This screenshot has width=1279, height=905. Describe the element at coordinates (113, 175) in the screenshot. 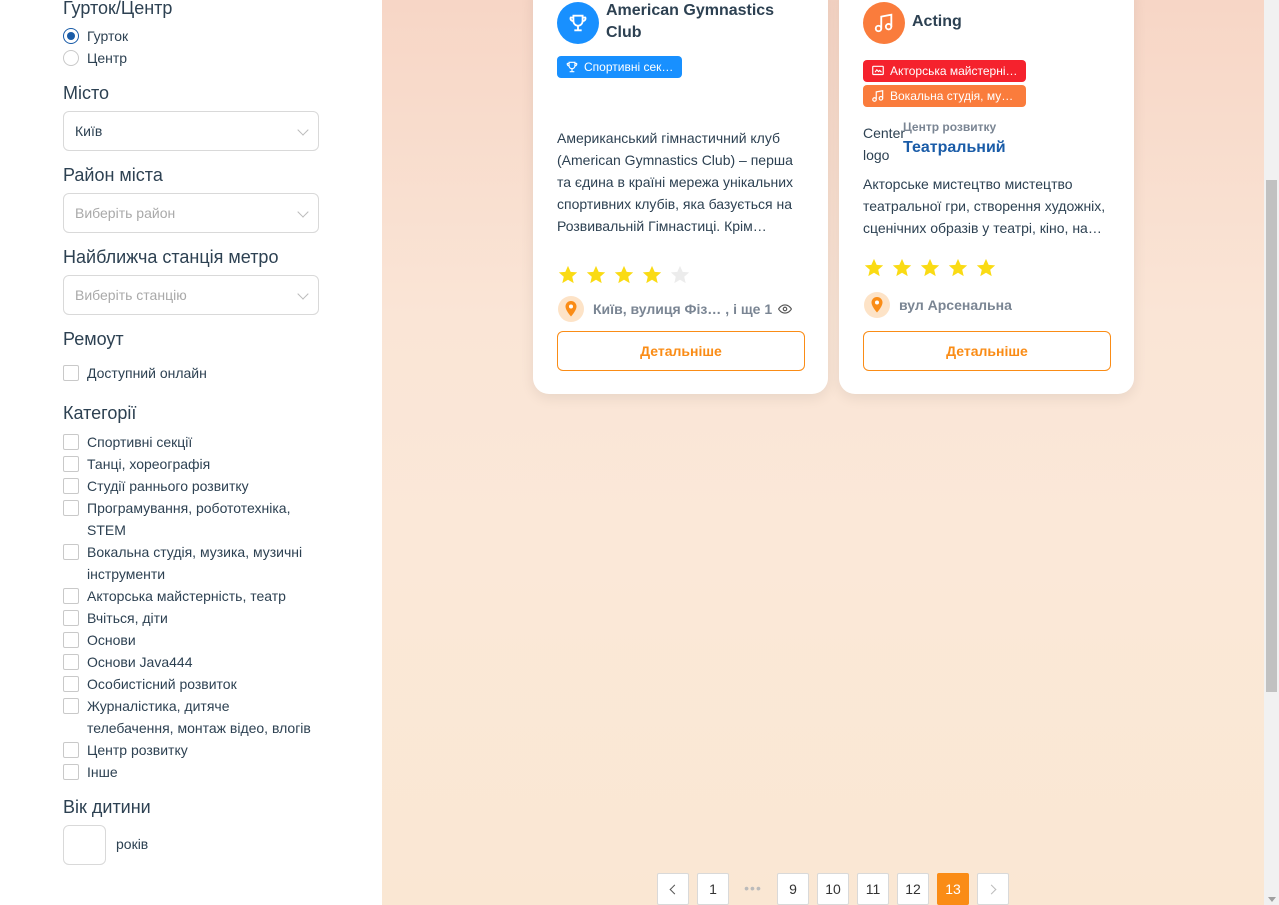

I see `district-filter-title: Район міста` at that location.